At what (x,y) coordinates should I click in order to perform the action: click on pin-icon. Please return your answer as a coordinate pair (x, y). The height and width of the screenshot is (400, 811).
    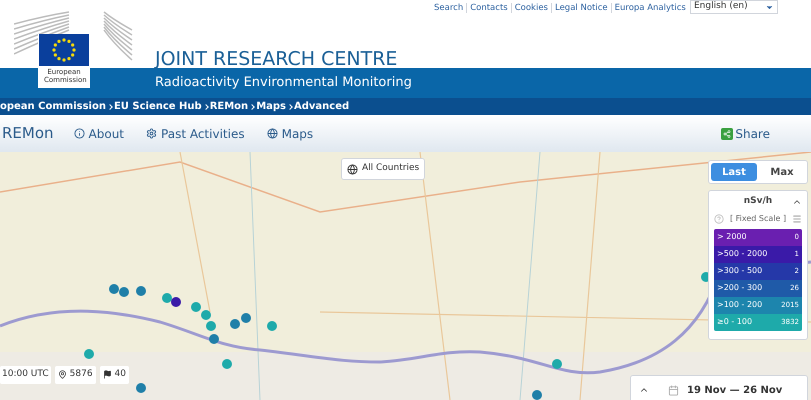
    Looking at the image, I should click on (62, 375).